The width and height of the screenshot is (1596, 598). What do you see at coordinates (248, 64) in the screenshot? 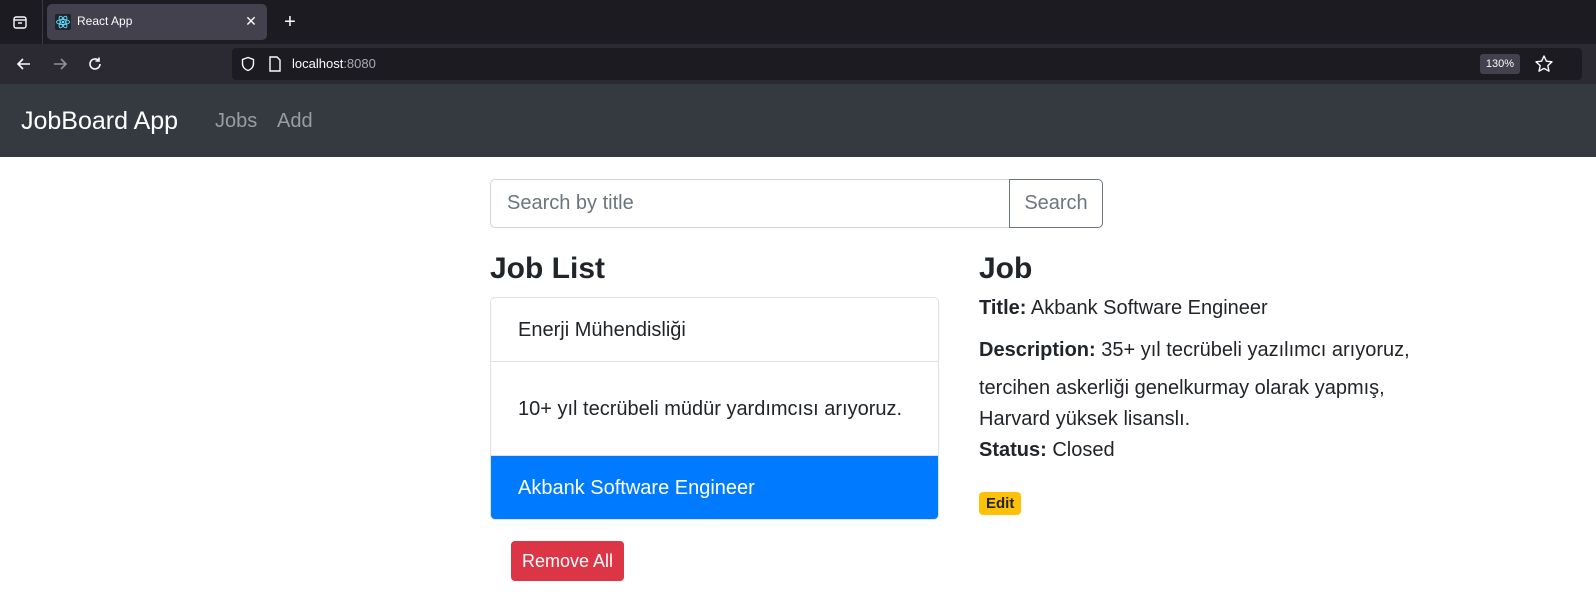
I see `shield-icon` at bounding box center [248, 64].